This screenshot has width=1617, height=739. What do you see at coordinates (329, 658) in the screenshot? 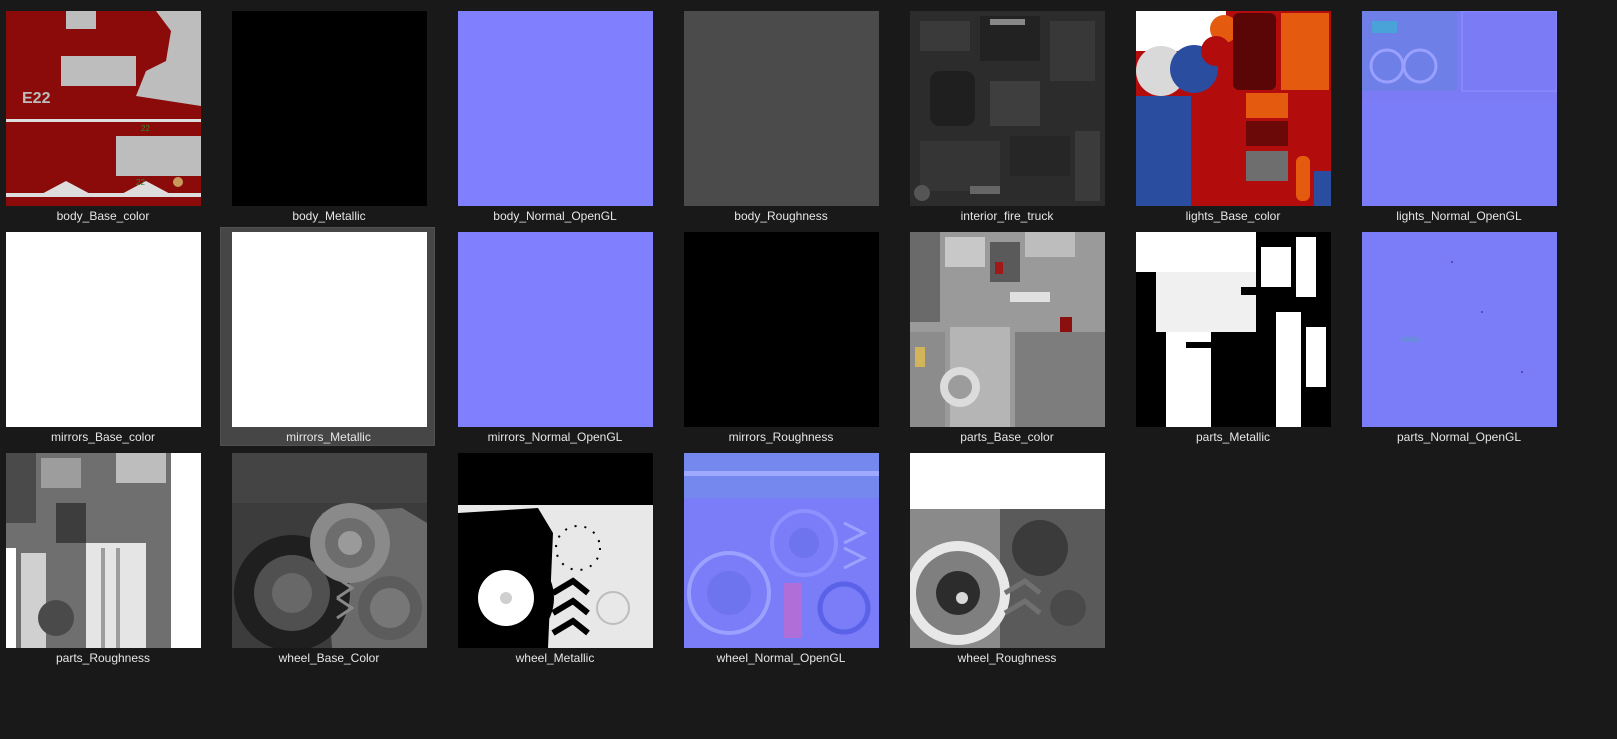
I see `file-name: wheel_Base_Color` at bounding box center [329, 658].